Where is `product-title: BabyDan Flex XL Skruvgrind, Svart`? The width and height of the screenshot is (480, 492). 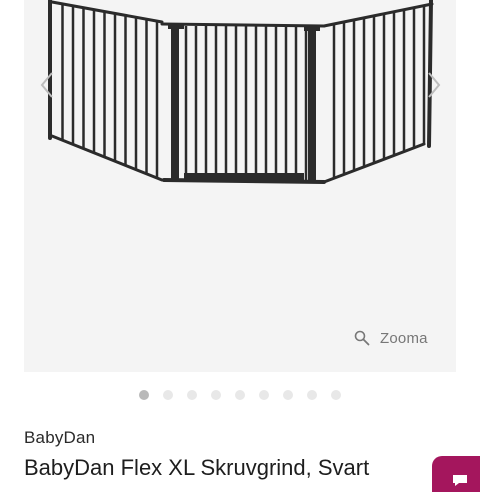
product-title: BabyDan Flex XL Skruvgrind, Svart is located at coordinates (197, 467).